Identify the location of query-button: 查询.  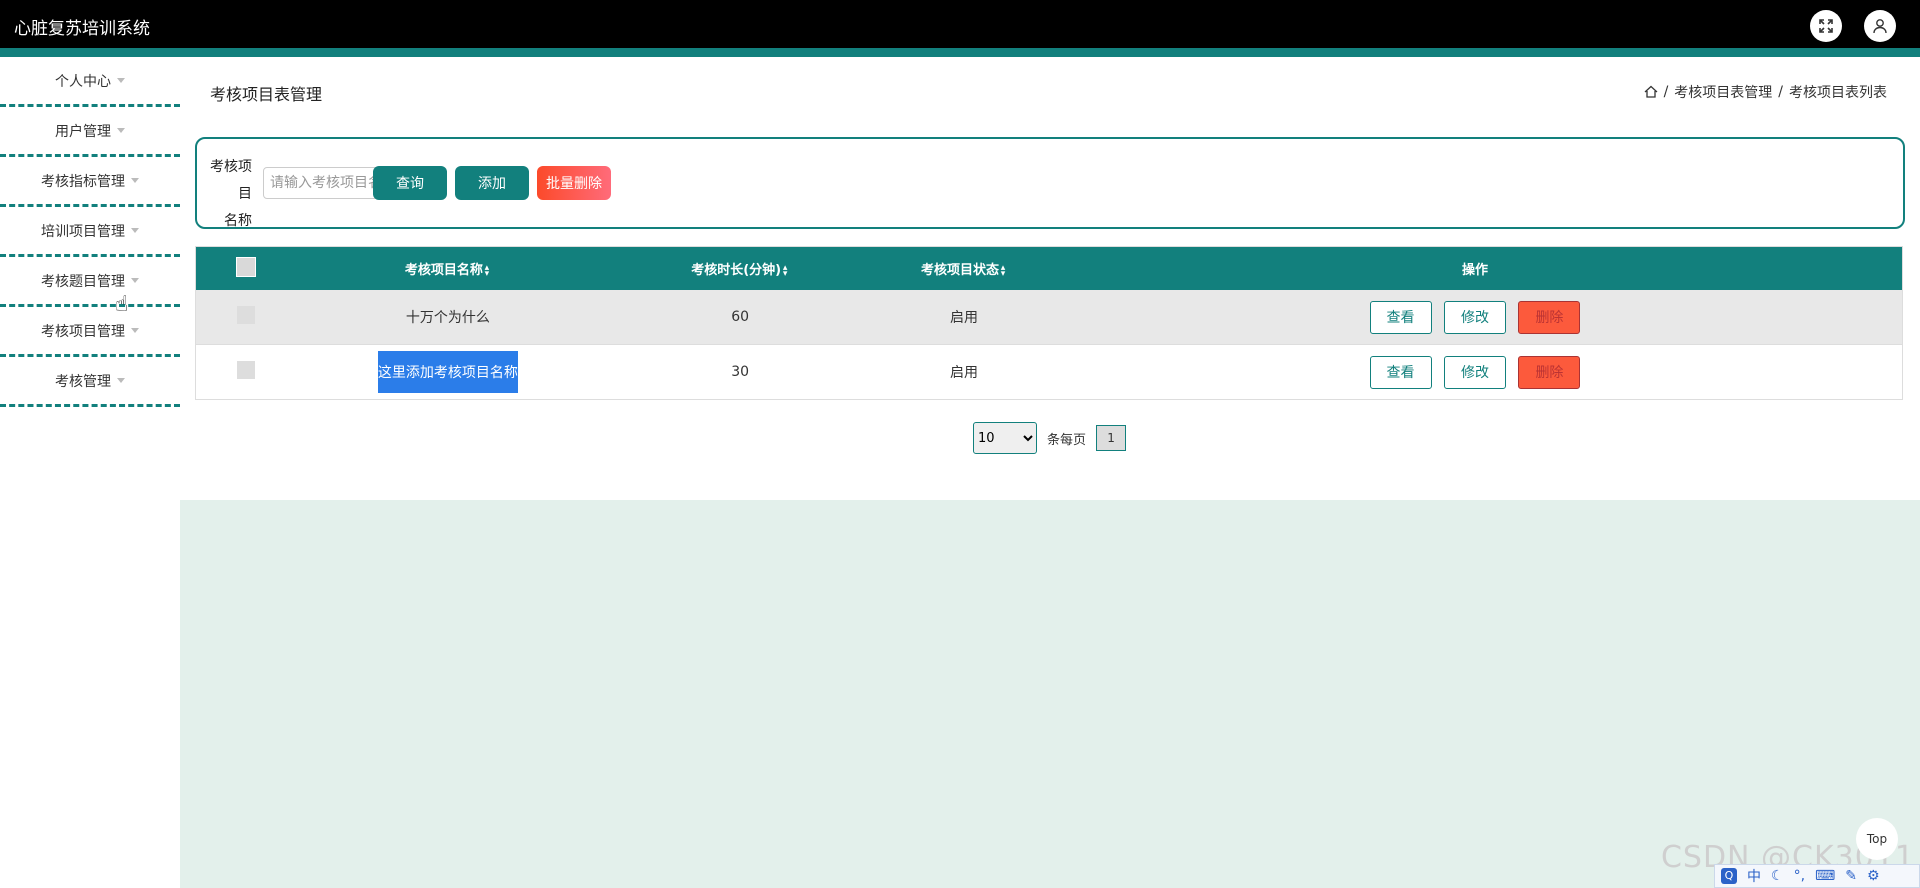
(410, 183).